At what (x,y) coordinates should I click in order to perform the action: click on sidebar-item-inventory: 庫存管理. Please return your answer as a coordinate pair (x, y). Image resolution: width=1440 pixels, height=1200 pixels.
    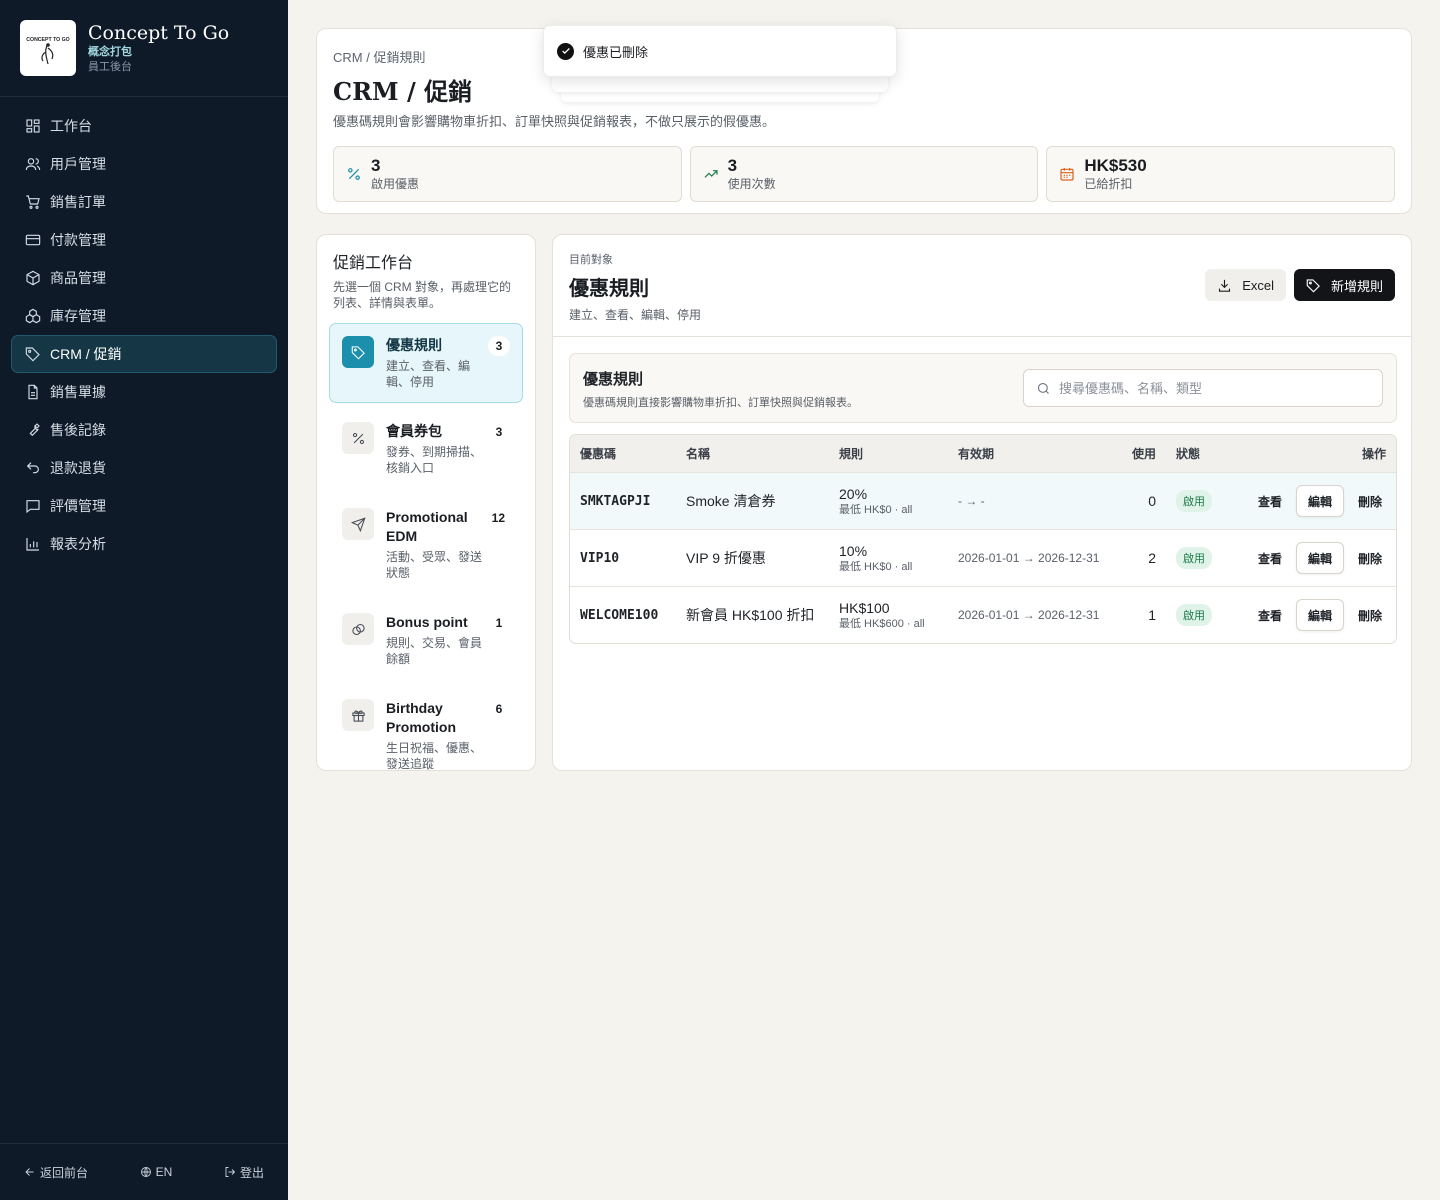
    Looking at the image, I should click on (144, 316).